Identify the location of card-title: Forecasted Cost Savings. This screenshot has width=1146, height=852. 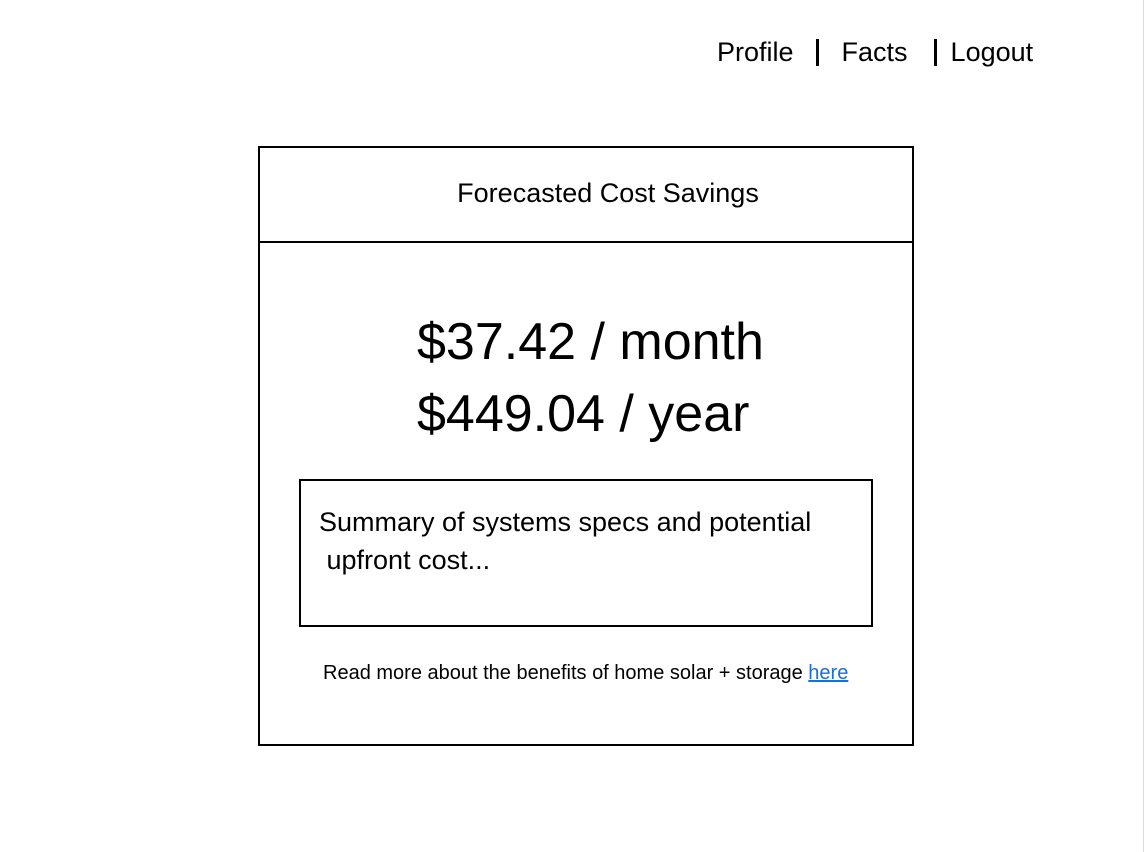
(608, 193).